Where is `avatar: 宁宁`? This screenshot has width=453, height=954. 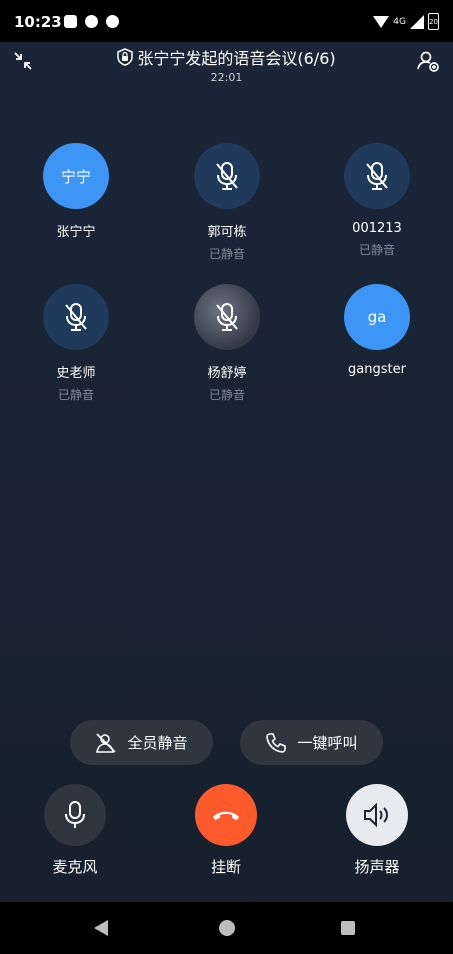 avatar: 宁宁 is located at coordinates (76, 176).